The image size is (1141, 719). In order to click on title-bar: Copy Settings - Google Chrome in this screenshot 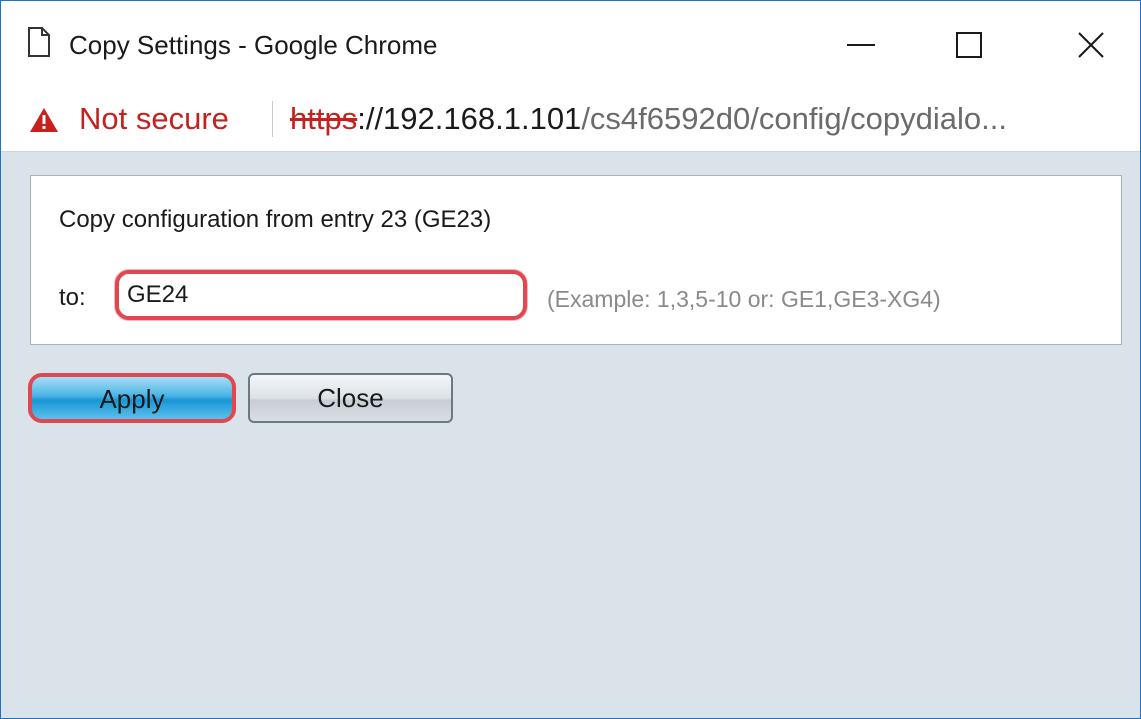, I will do `click(570, 45)`.